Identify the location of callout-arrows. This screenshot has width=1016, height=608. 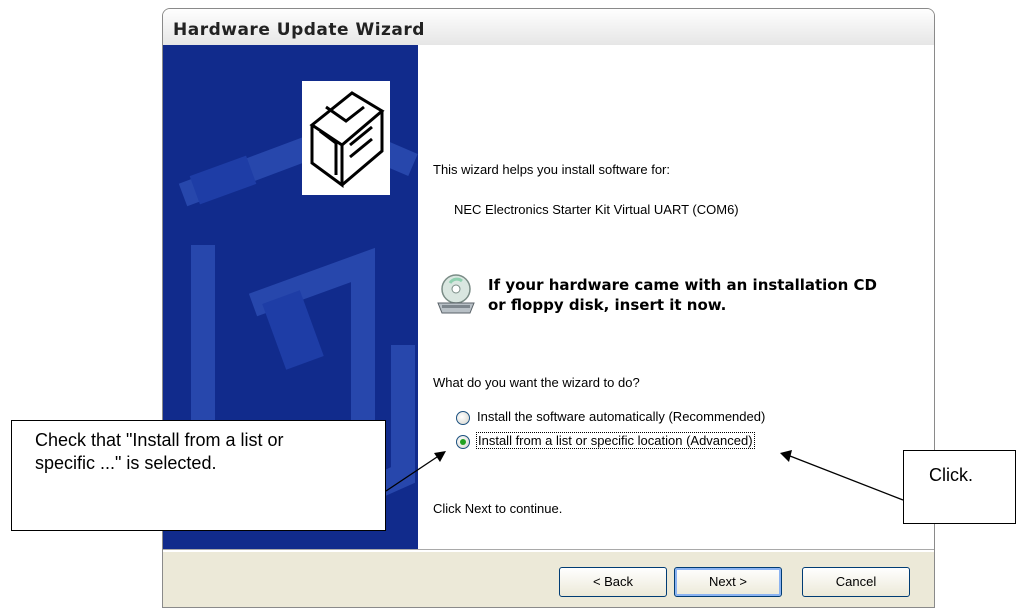
(644, 475).